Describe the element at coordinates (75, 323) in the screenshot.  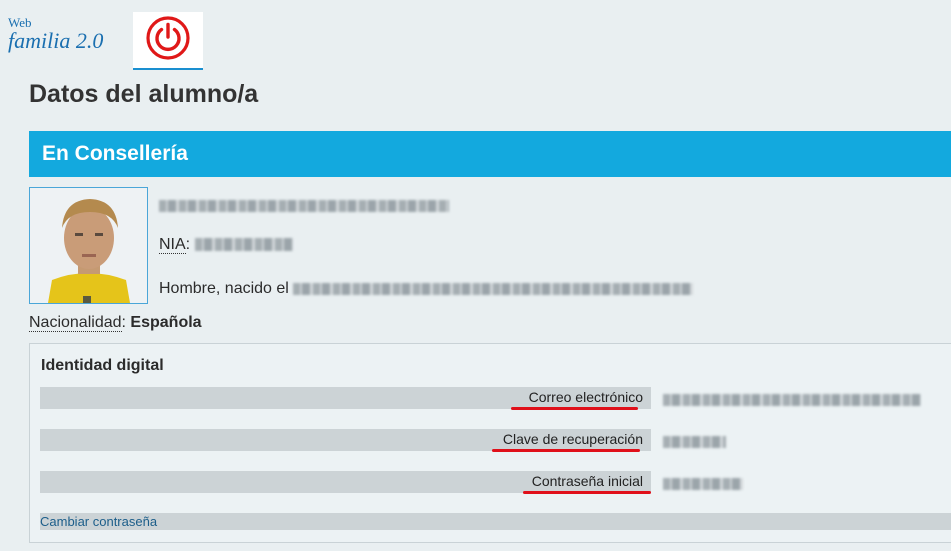
I see `nationality-label: Nacionalidad` at that location.